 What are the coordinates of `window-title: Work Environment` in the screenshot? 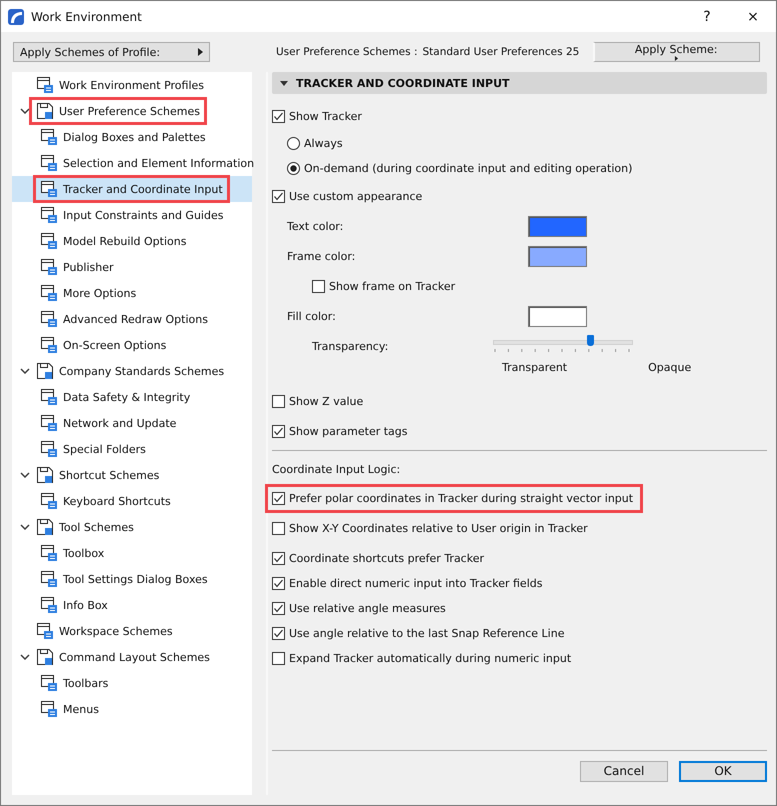 It's located at (86, 17).